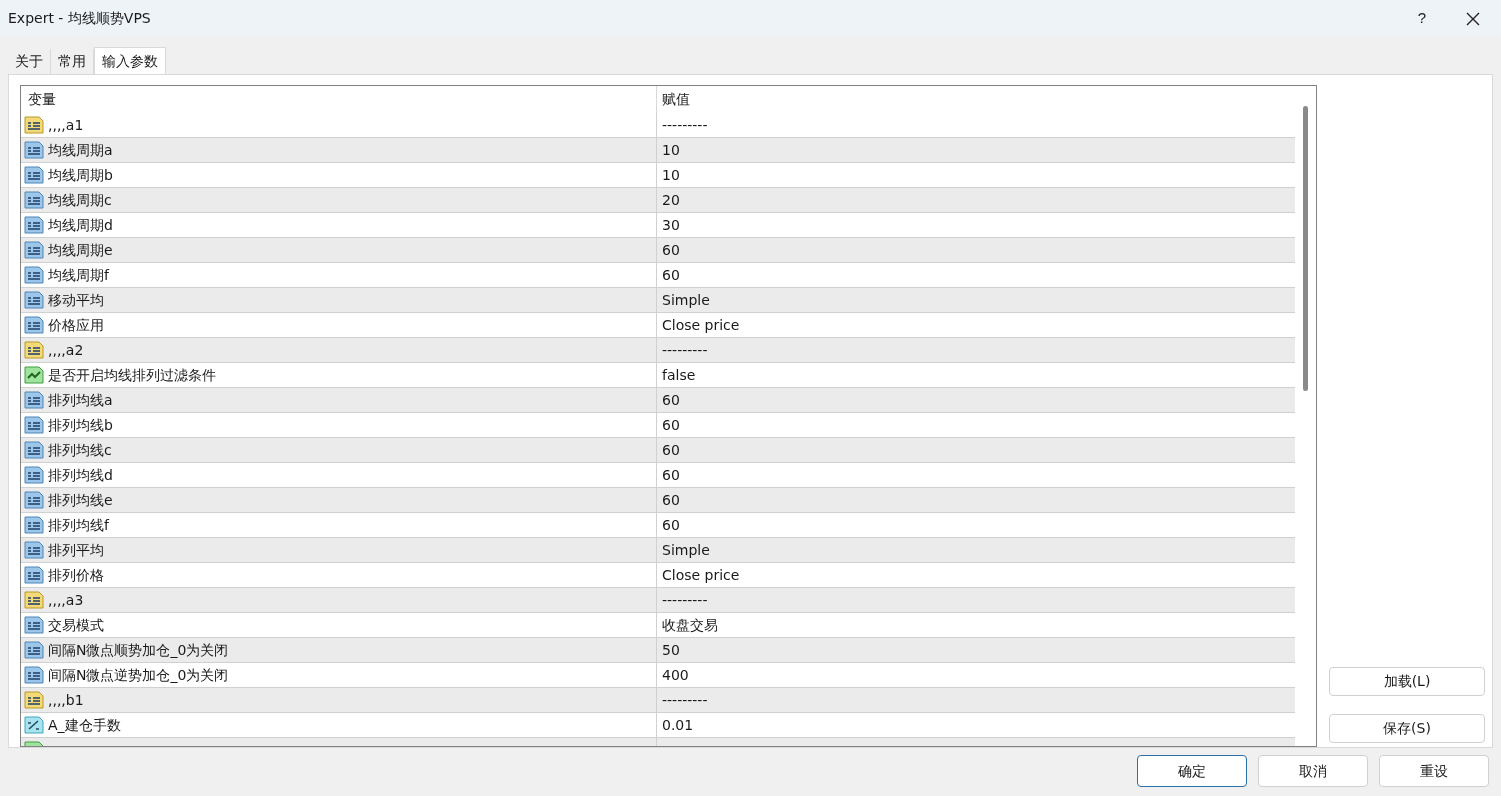 The height and width of the screenshot is (796, 1501). What do you see at coordinates (678, 725) in the screenshot?
I see `parameter-value: 0.01` at bounding box center [678, 725].